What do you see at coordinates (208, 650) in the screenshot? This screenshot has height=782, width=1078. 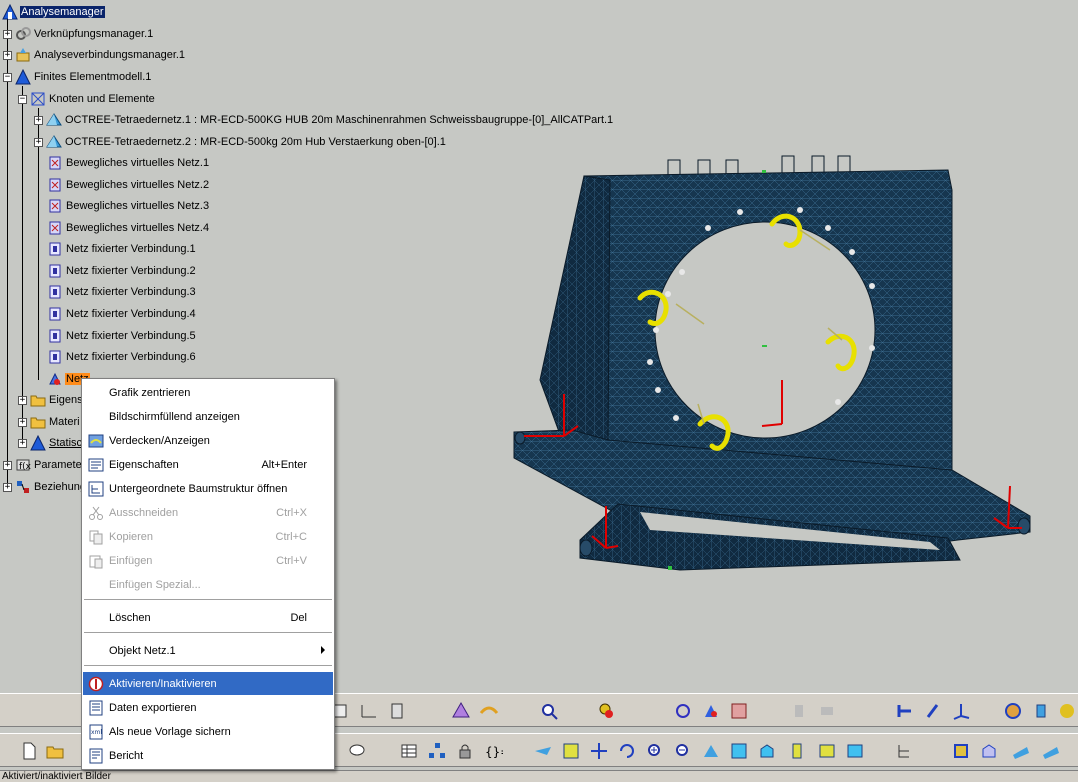 I see `menu-item-object-submenu: Objekt Netz.1` at bounding box center [208, 650].